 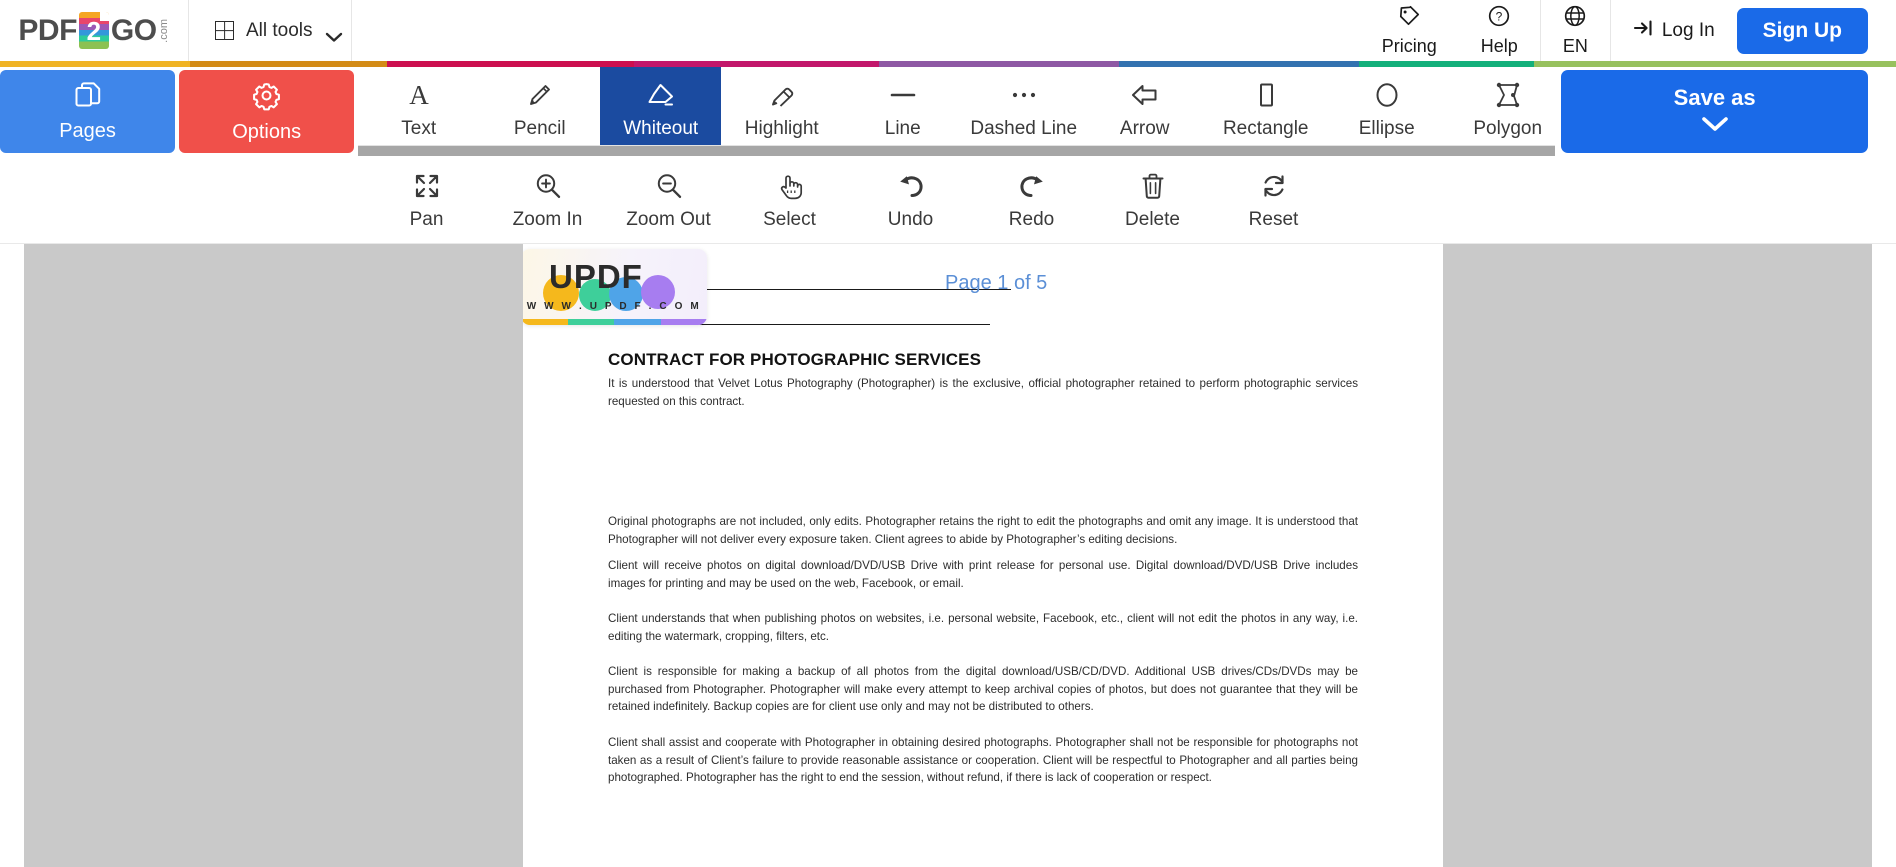 I want to click on tool-label: Whiteout, so click(x=661, y=128).